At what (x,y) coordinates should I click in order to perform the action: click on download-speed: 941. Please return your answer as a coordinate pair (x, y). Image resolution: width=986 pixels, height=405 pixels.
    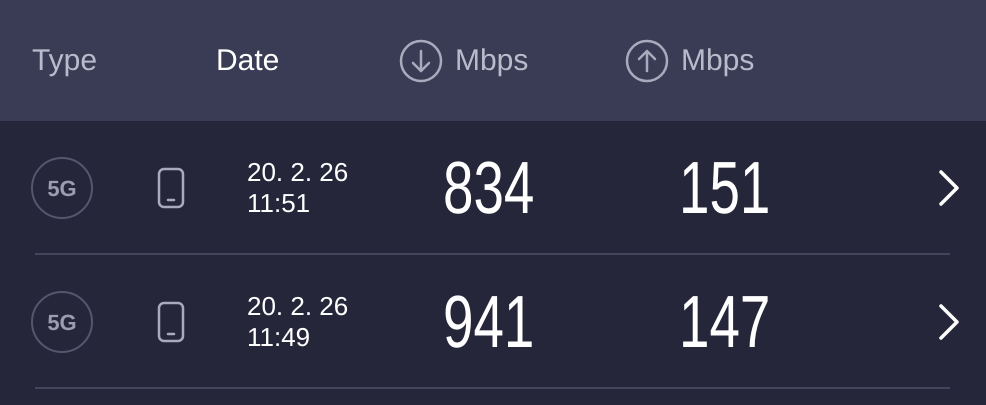
    Looking at the image, I should click on (488, 322).